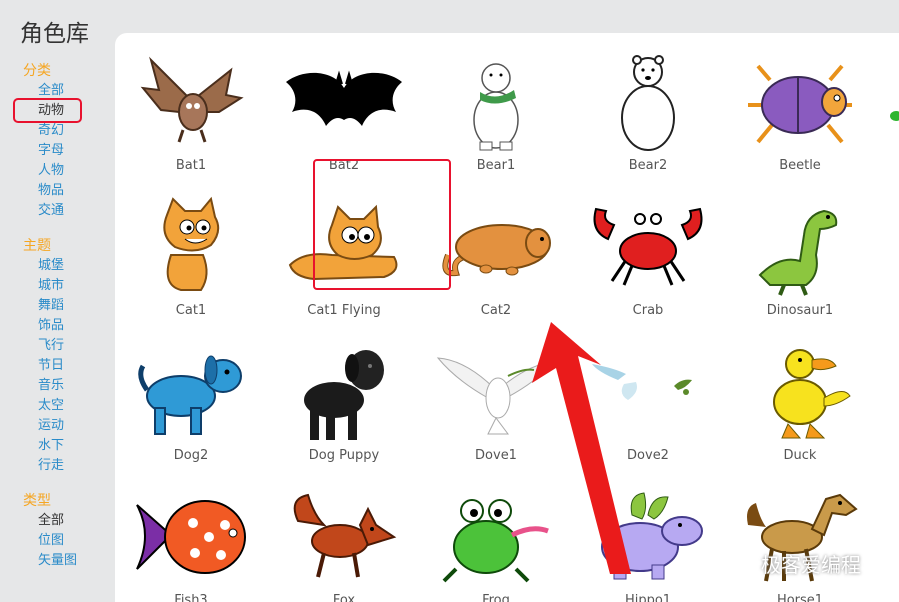  I want to click on sprite-bear2: Bear2, so click(648, 111).